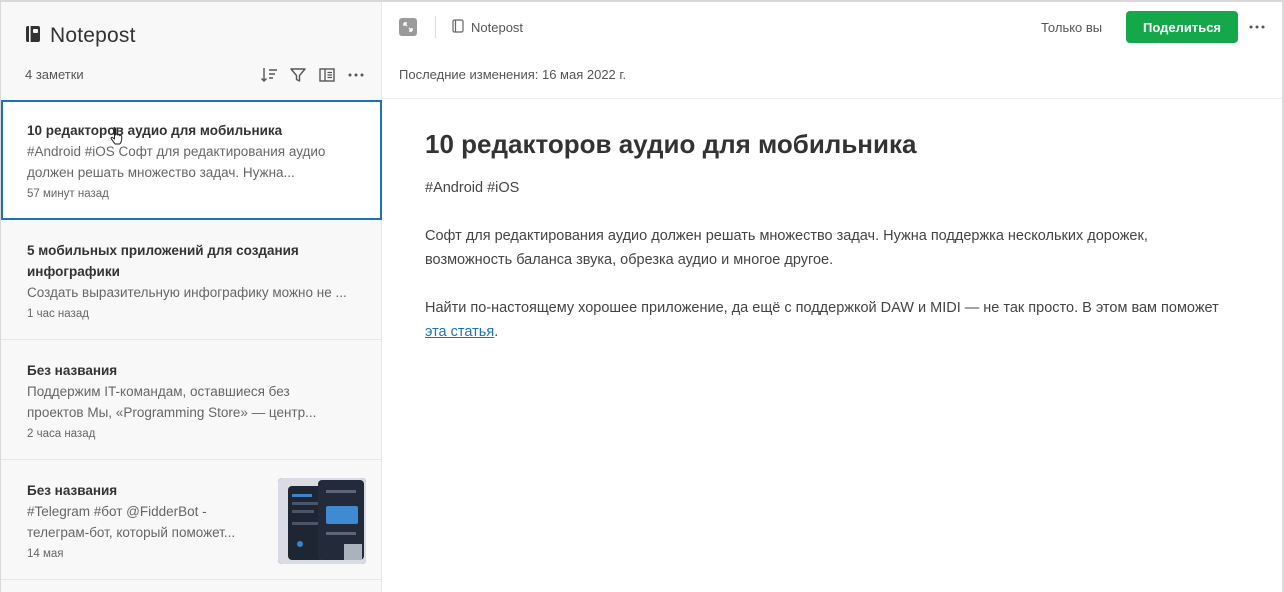 This screenshot has width=1284, height=592. I want to click on note-timestamp: 57 минут назад, so click(68, 194).